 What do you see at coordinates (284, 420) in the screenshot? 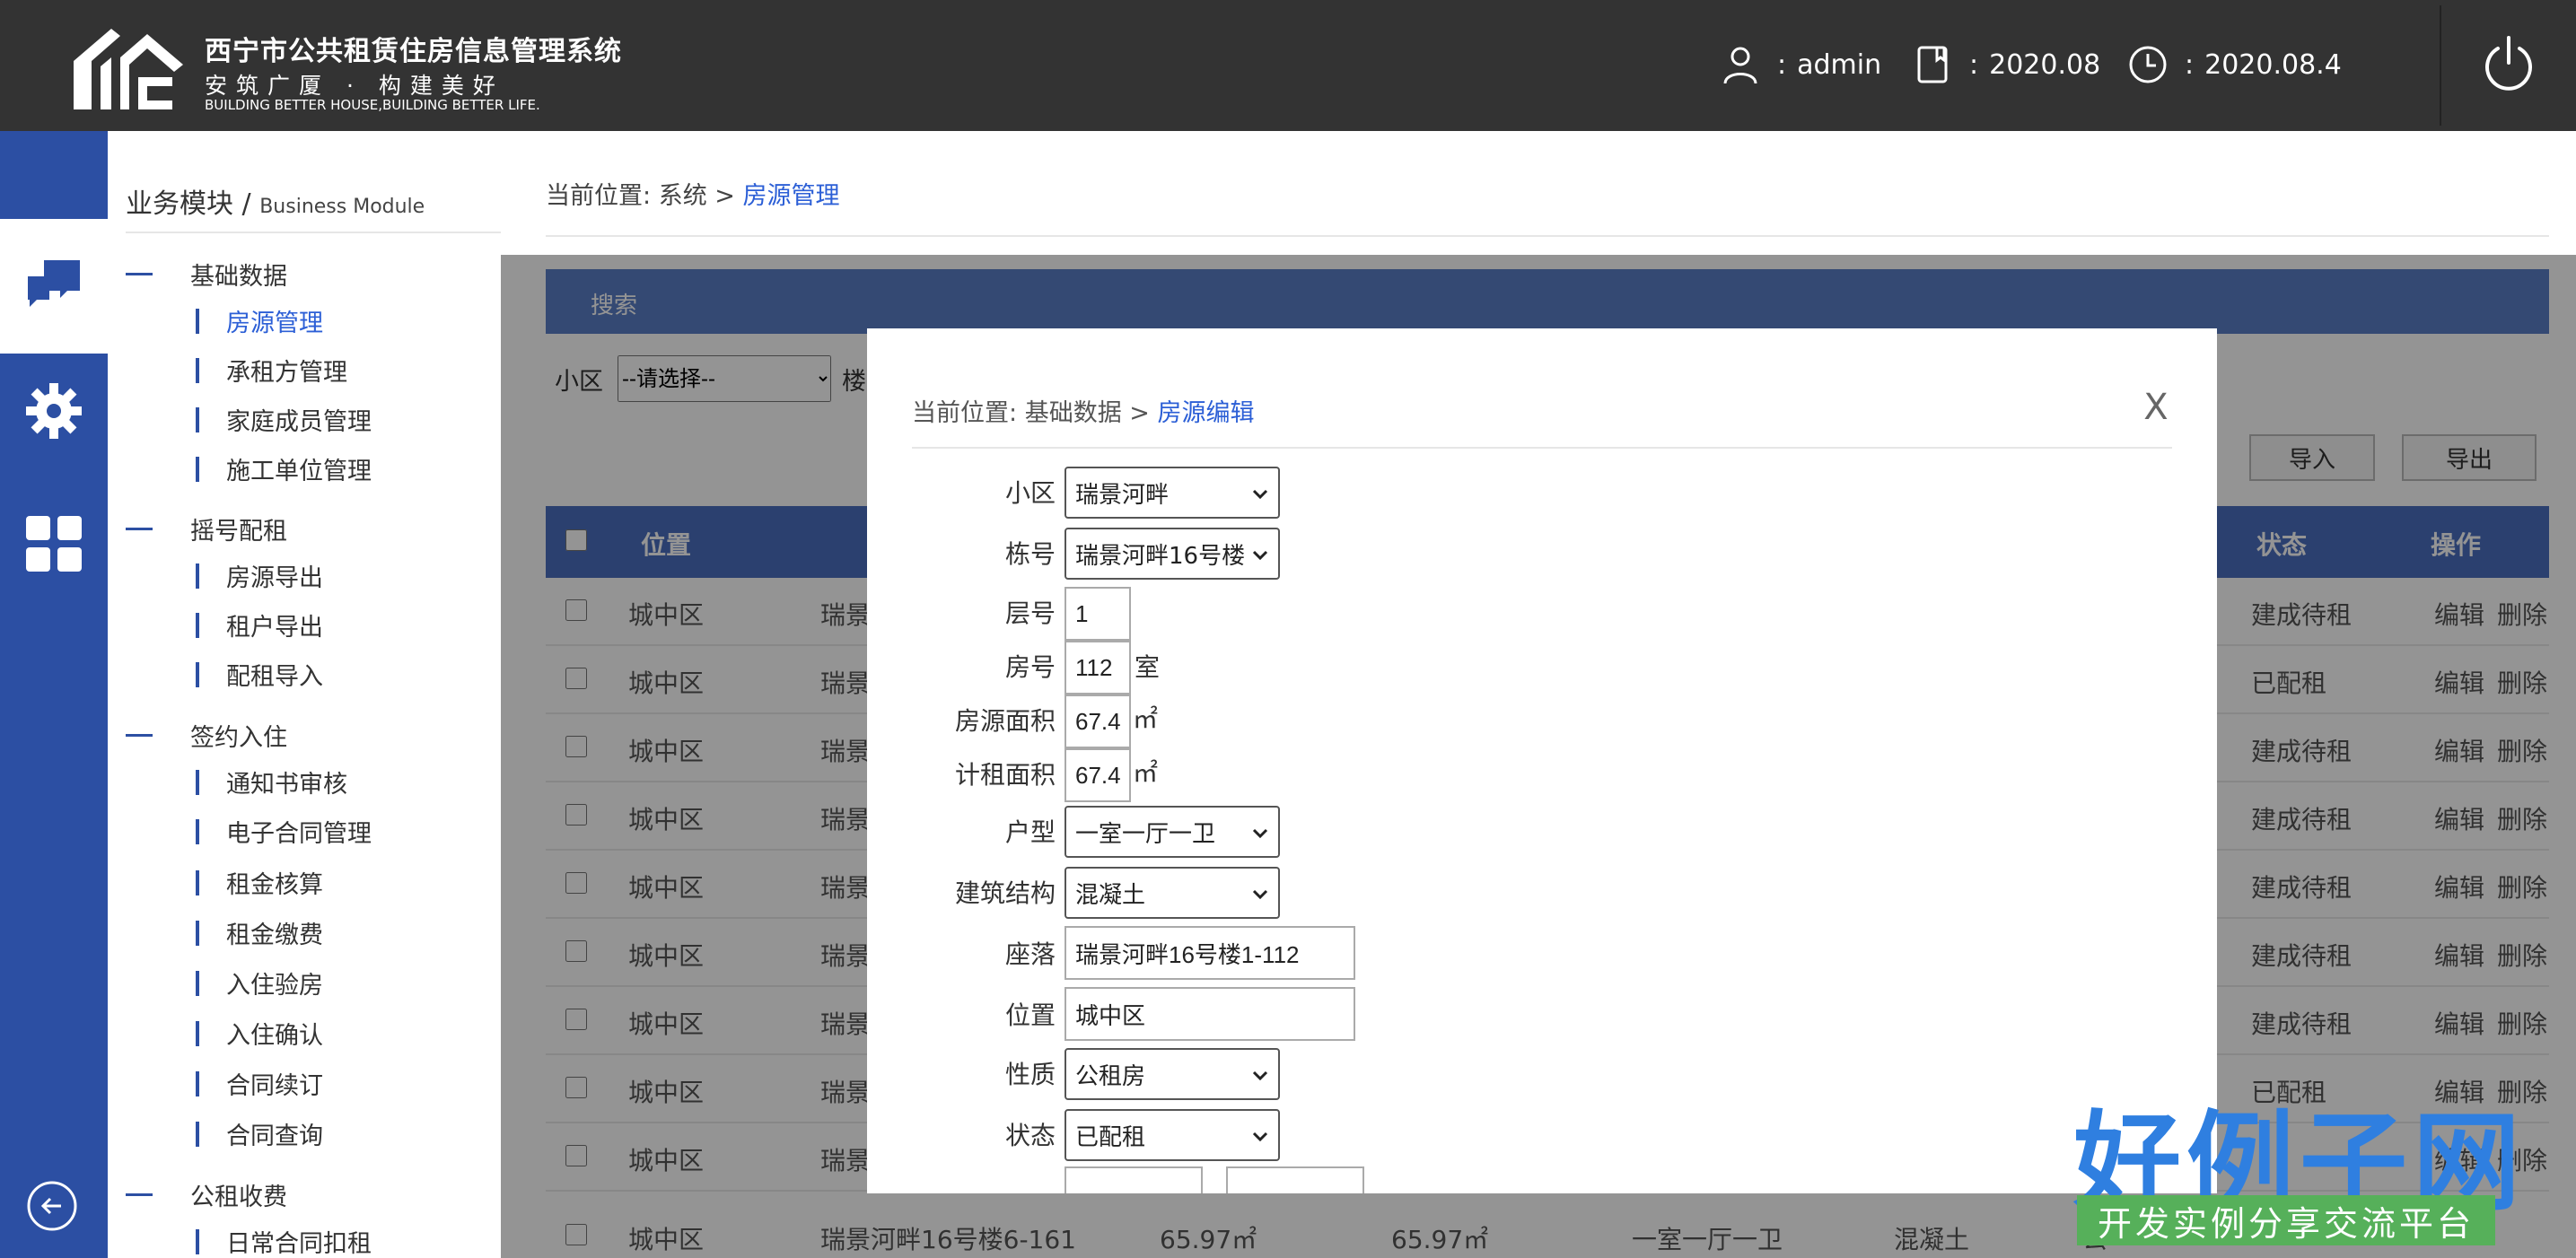
I see `menu-item-family-members: 家庭成员管理` at bounding box center [284, 420].